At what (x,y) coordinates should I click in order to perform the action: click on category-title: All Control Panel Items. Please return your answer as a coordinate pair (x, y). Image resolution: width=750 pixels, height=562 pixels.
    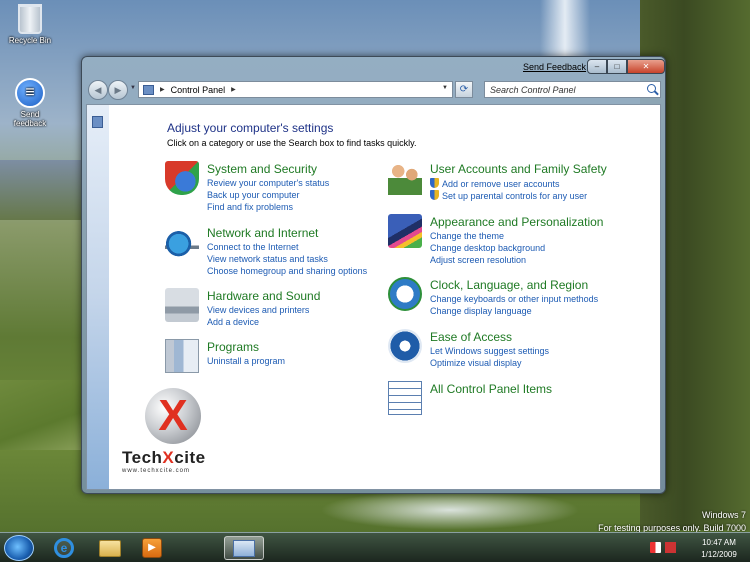
    Looking at the image, I should click on (491, 389).